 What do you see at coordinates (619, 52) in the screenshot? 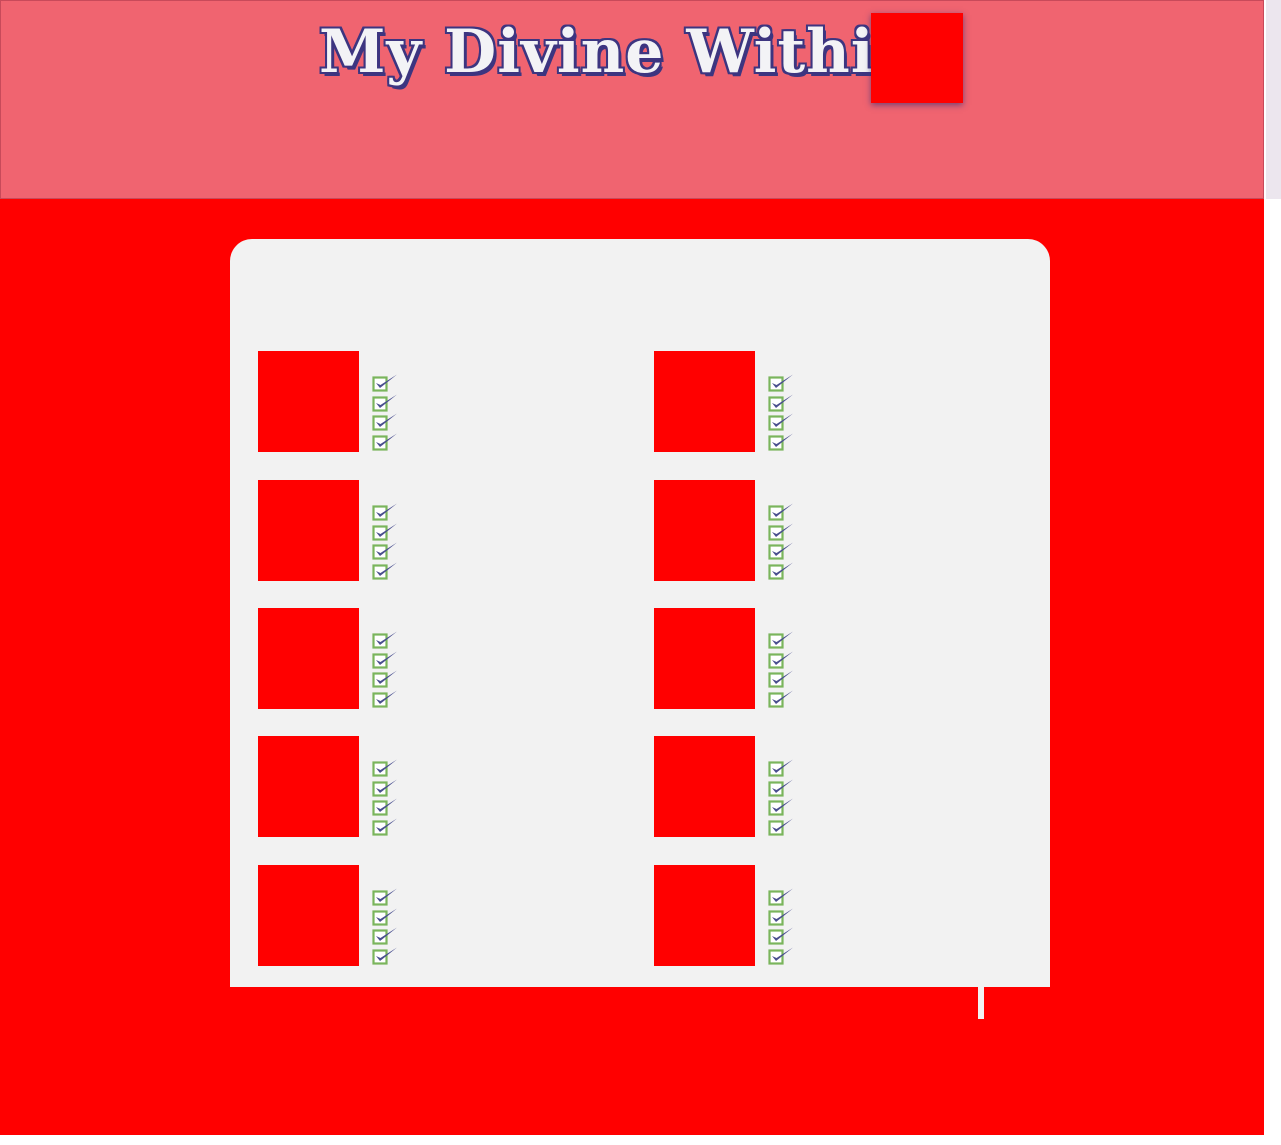
I see `site-title: My Divine Within` at bounding box center [619, 52].